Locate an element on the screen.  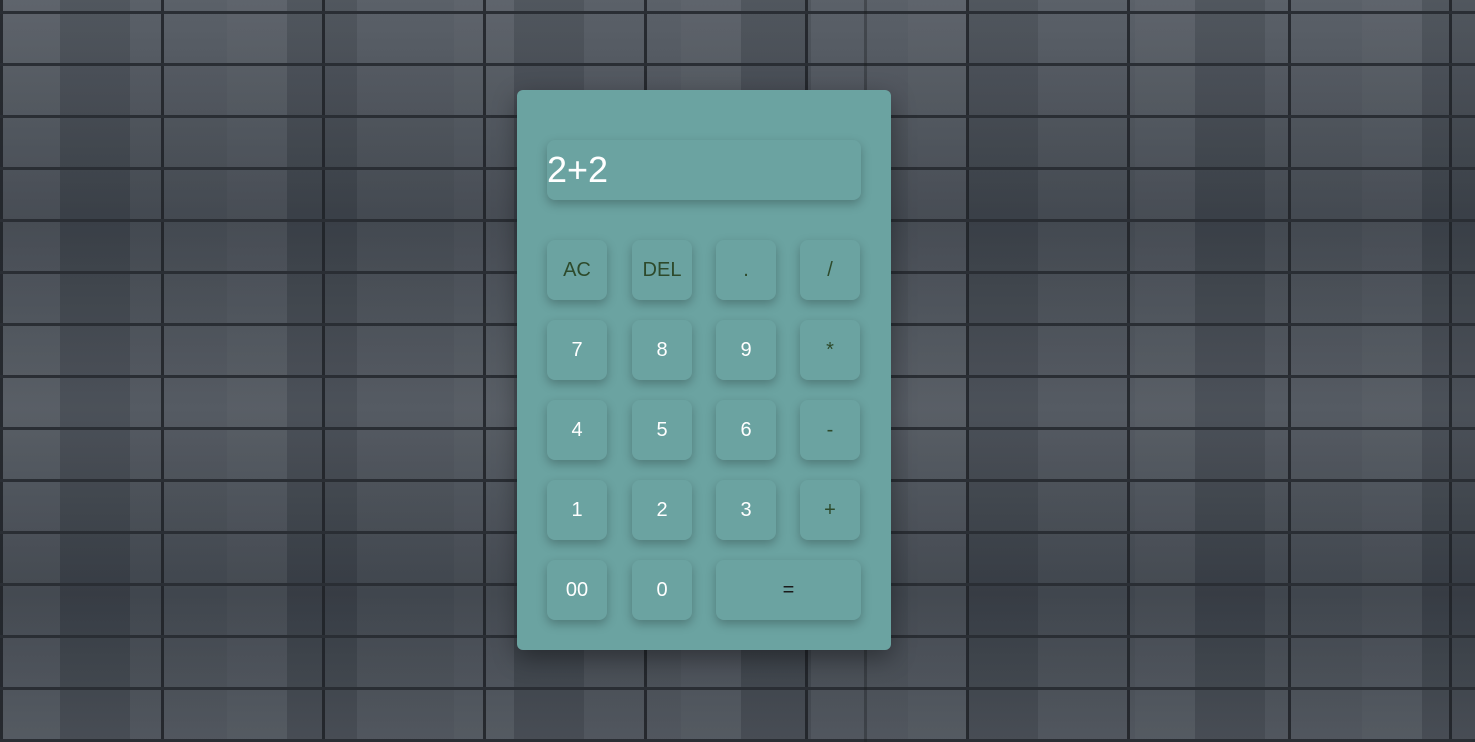
divide-button: / is located at coordinates (830, 270).